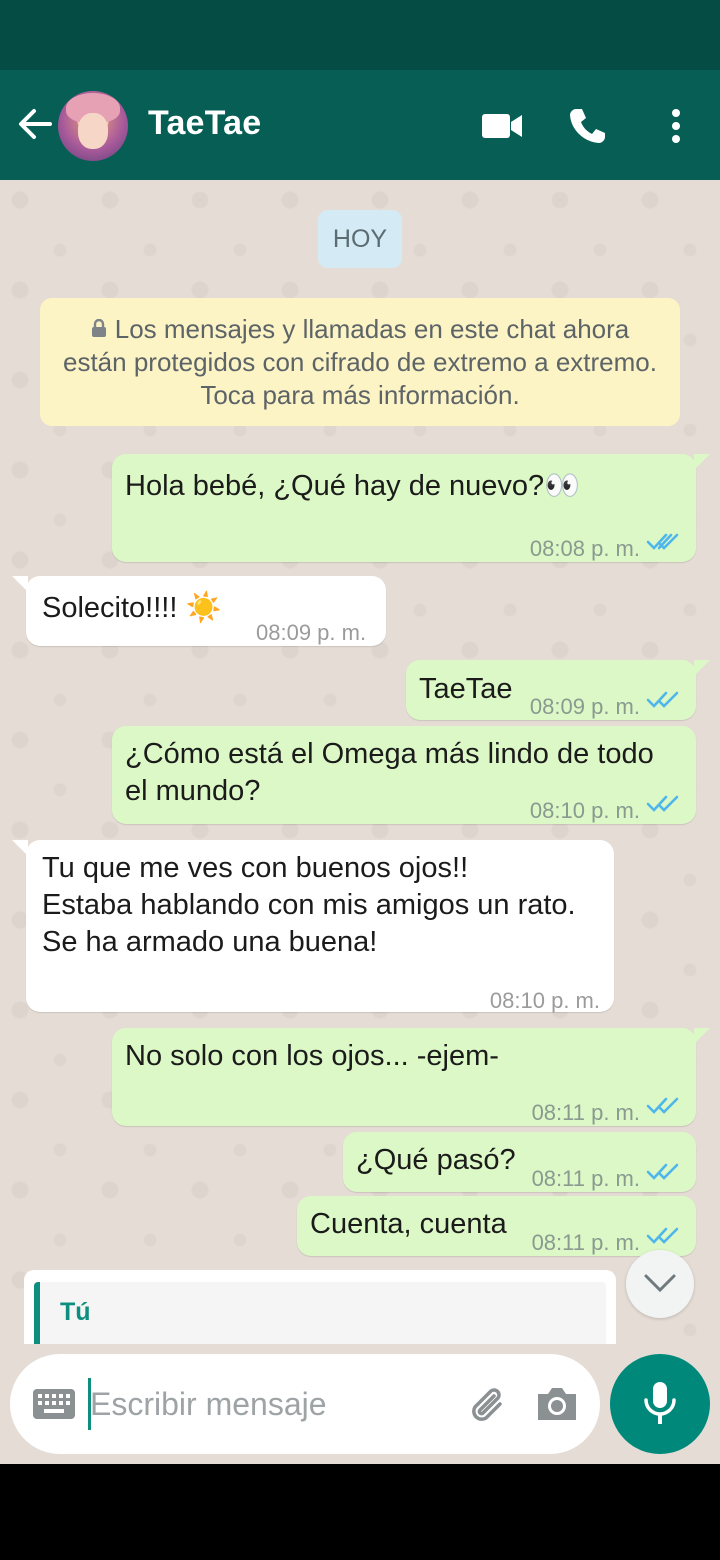 This screenshot has width=720, height=1560. Describe the element at coordinates (98, 328) in the screenshot. I see `lock-icon` at that location.